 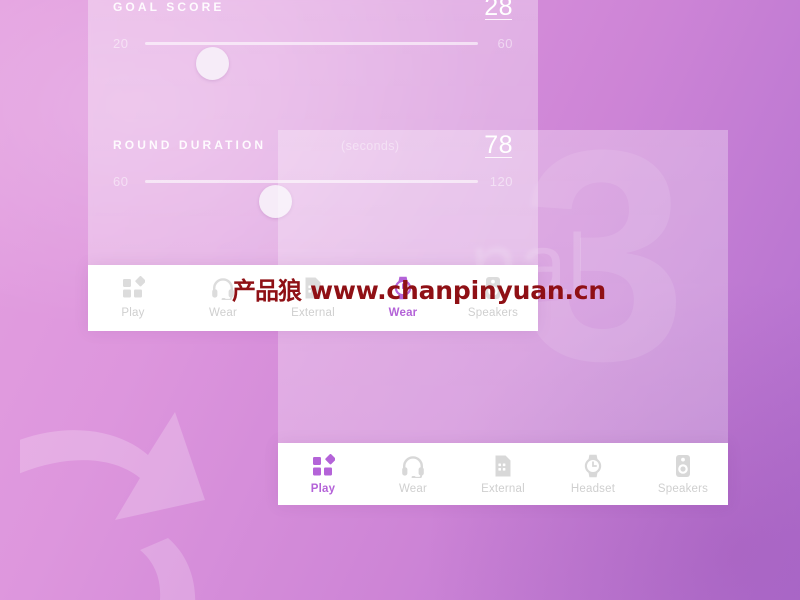 I want to click on slider-min-label: 20, so click(x=121, y=43).